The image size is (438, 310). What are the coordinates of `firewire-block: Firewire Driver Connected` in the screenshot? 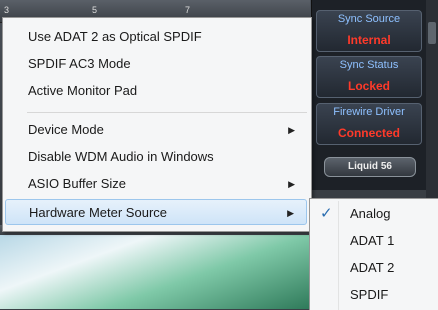 It's located at (369, 124).